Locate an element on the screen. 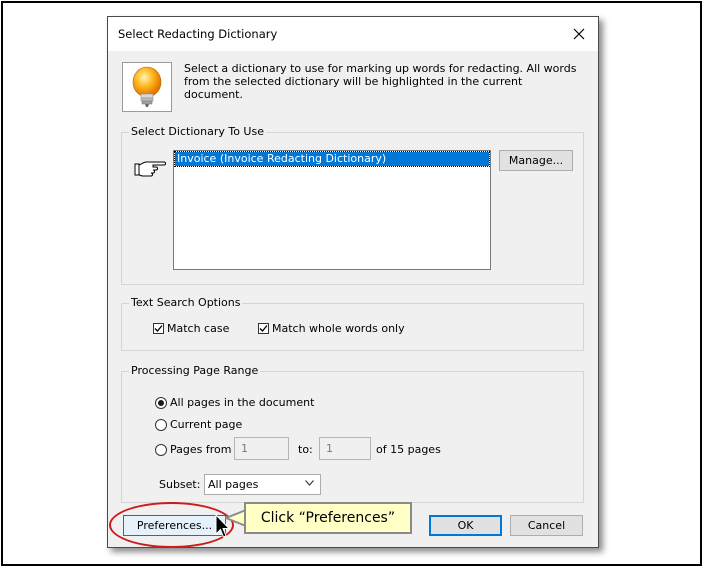 The height and width of the screenshot is (567, 703). close-icon is located at coordinates (579, 34).